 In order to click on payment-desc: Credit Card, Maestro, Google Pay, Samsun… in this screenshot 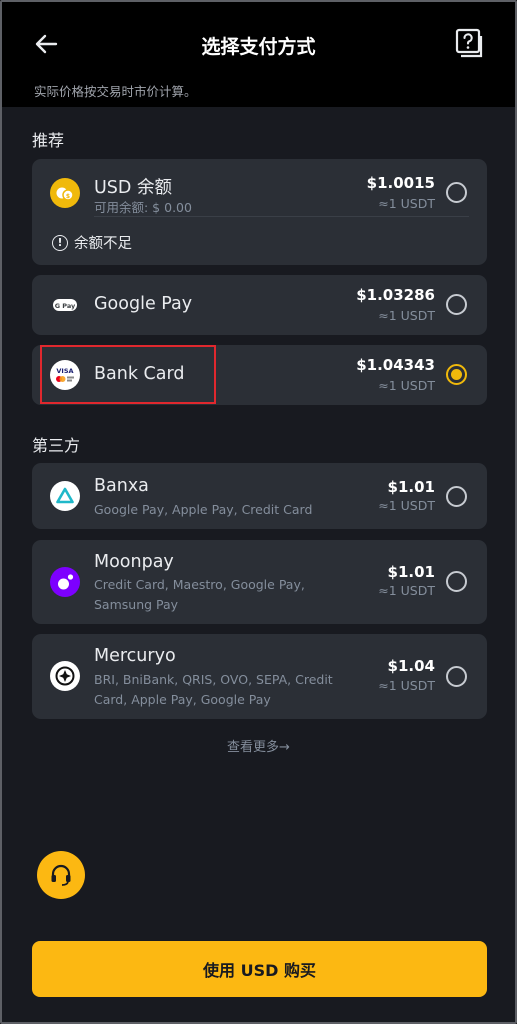, I will do `click(199, 594)`.